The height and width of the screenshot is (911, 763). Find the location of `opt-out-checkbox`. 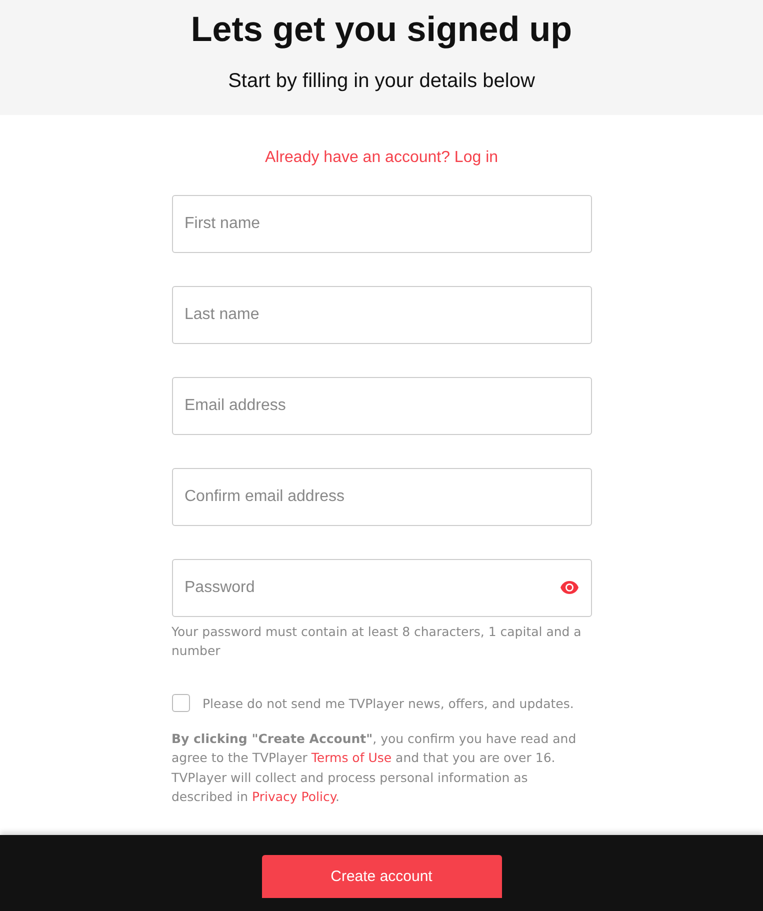

opt-out-checkbox is located at coordinates (181, 703).